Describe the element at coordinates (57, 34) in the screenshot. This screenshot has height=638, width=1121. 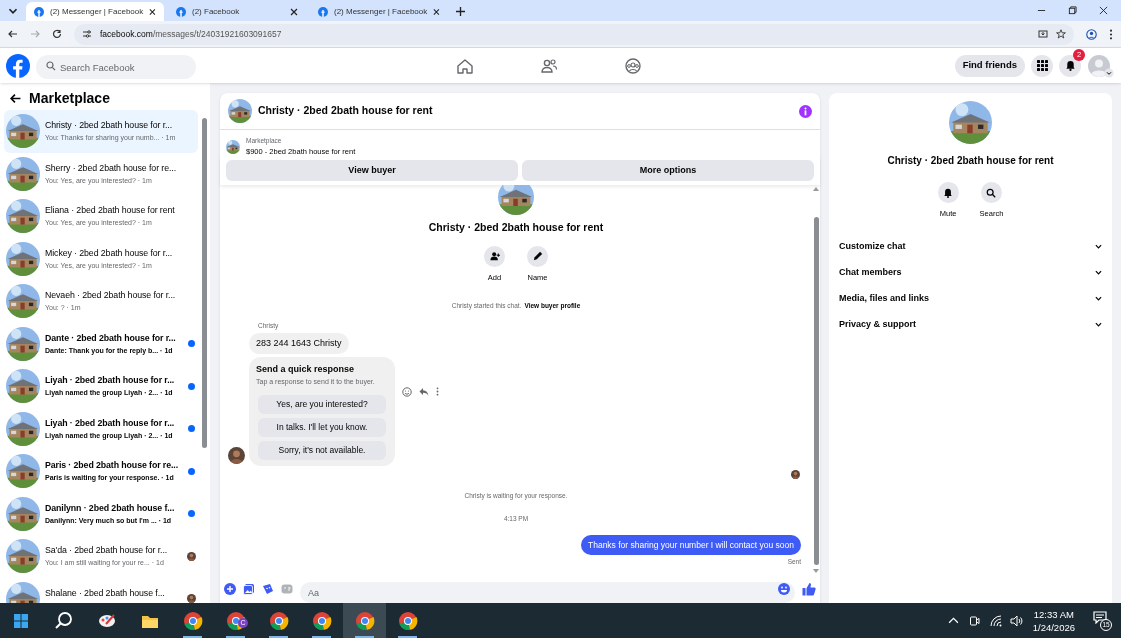
I see `reload-icon` at that location.